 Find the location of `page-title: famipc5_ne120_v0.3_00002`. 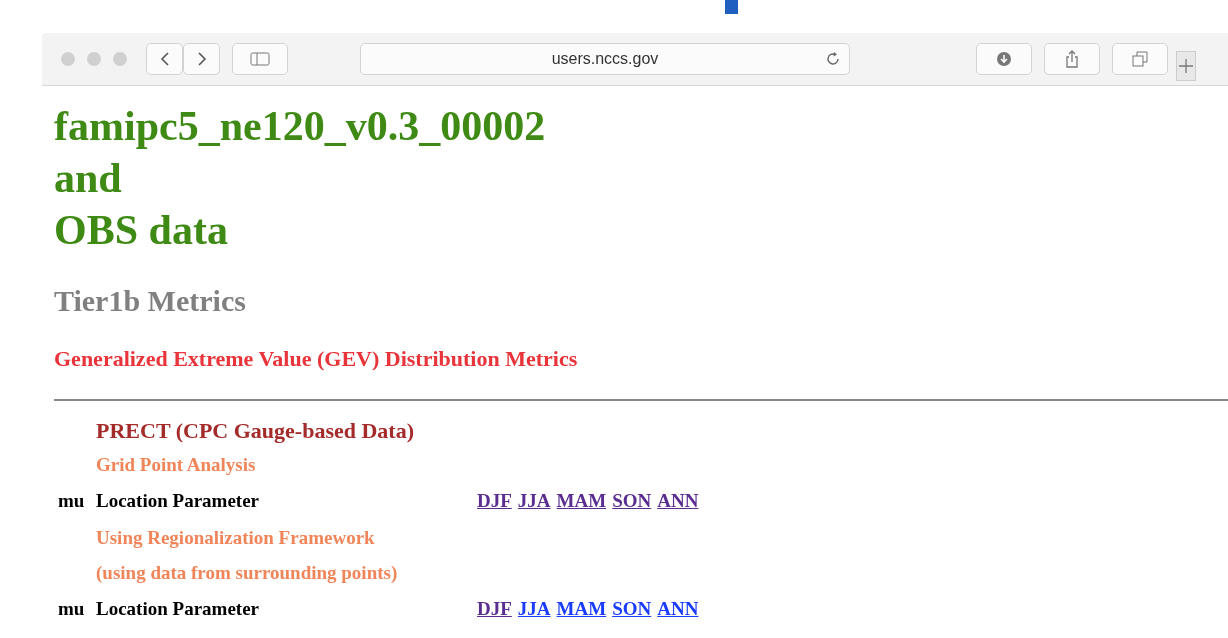

page-title: famipc5_ne120_v0.3_00002 is located at coordinates (300, 126).